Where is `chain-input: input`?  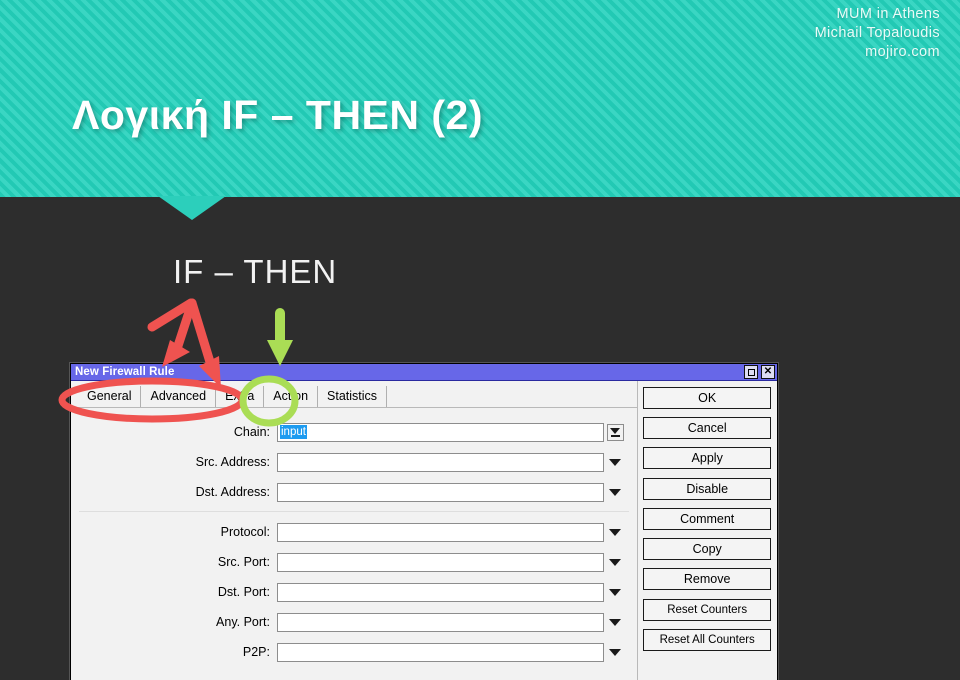 chain-input: input is located at coordinates (440, 432).